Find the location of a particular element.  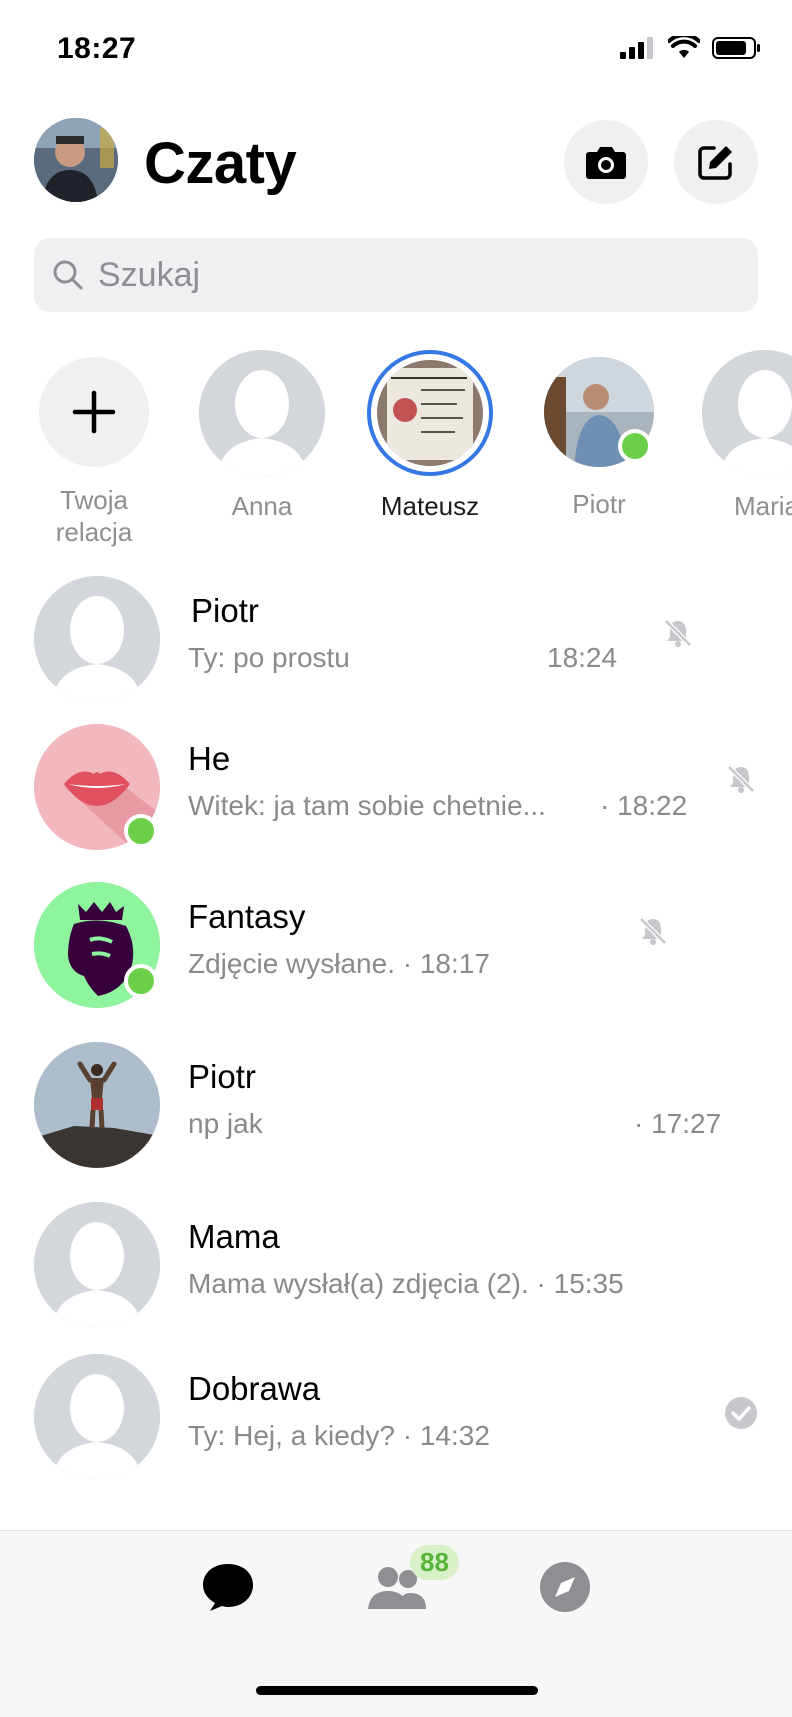

profile-avatar is located at coordinates (76, 160).